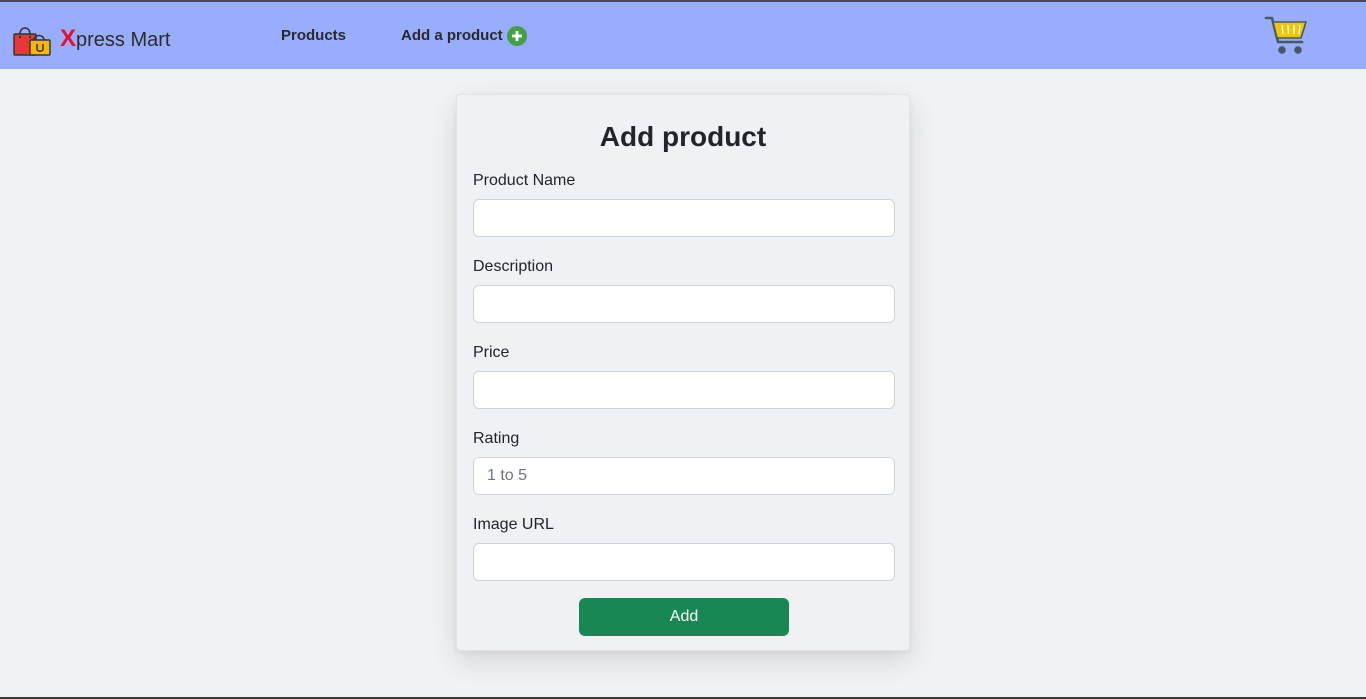 The height and width of the screenshot is (699, 1366). I want to click on add-button: Add, so click(684, 617).